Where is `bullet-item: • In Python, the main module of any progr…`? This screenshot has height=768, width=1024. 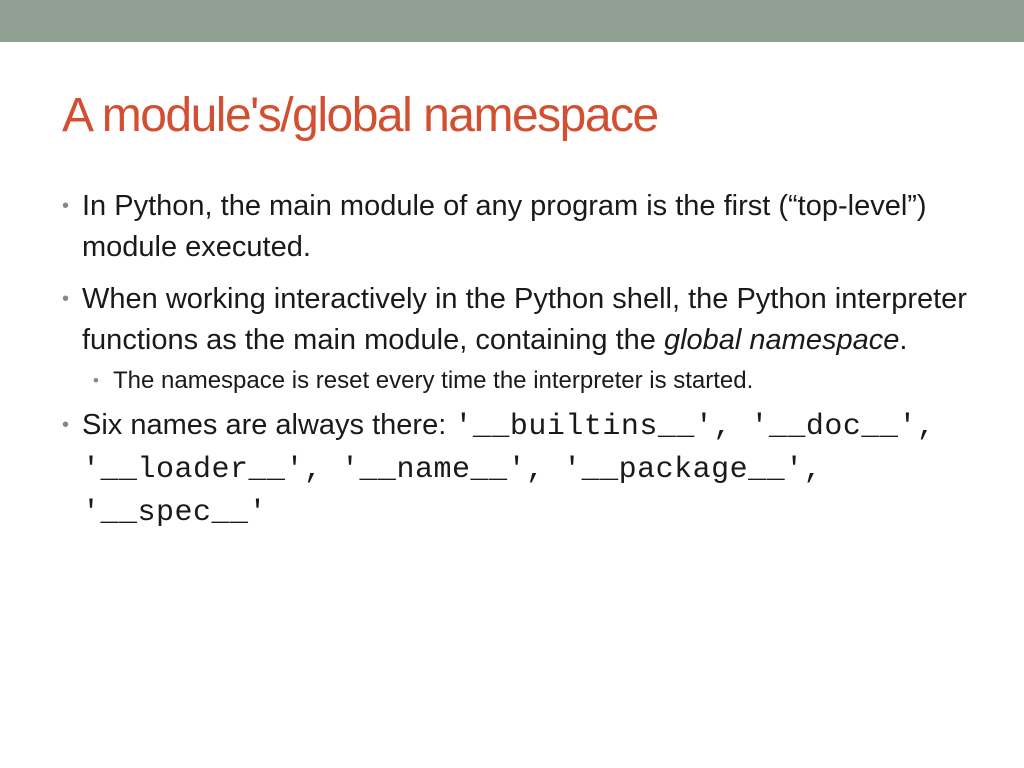
bullet-item: • In Python, the main module of any progr… is located at coordinates (522, 227).